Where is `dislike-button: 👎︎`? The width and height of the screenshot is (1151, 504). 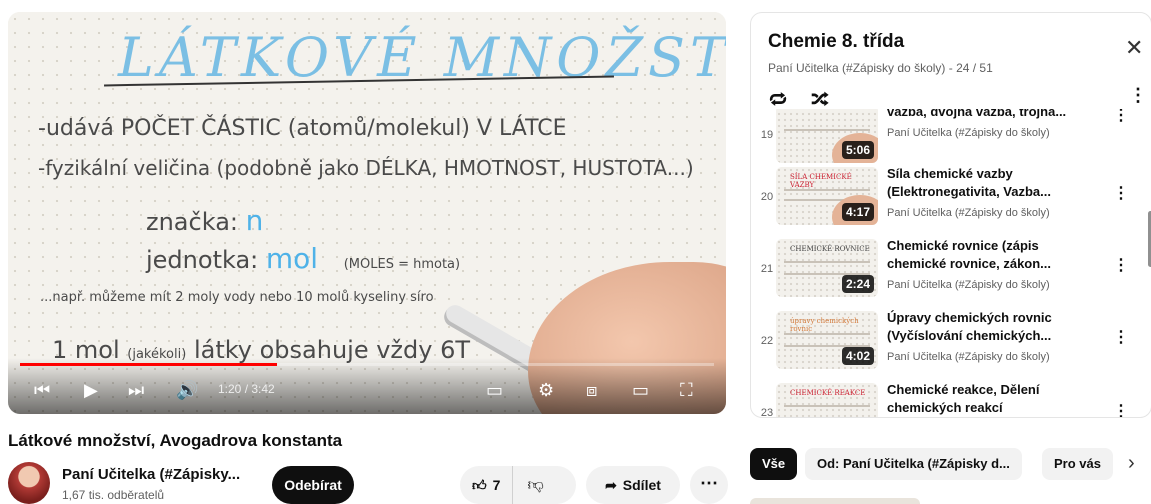
dislike-button: 👎︎ is located at coordinates (535, 485).